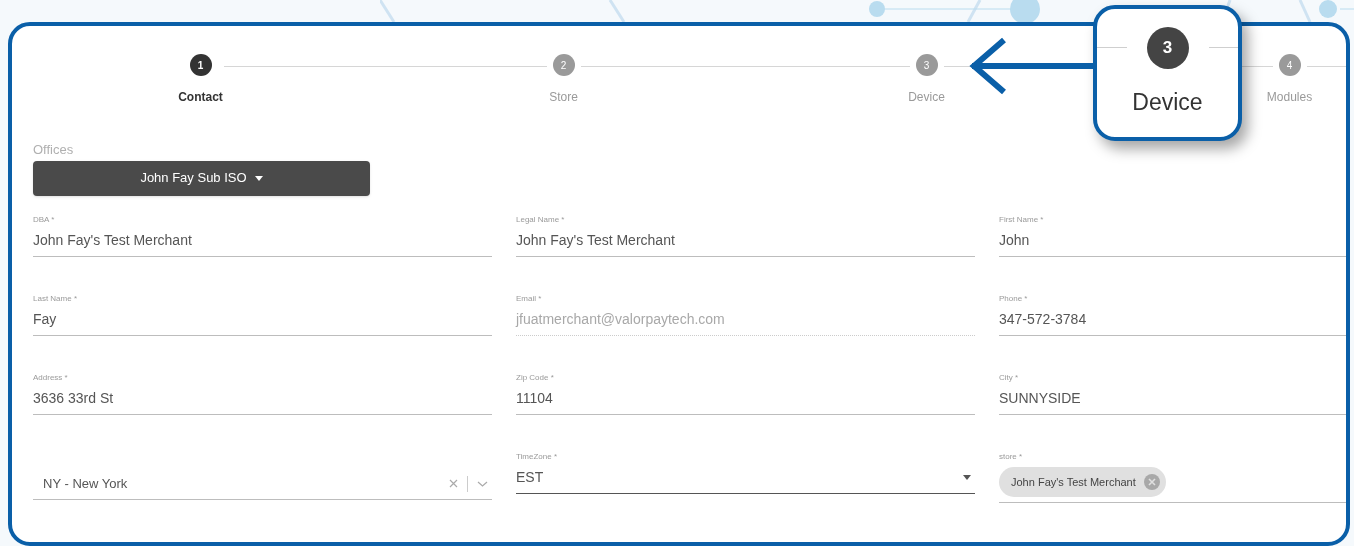  What do you see at coordinates (745, 478) in the screenshot?
I see `timezone-select-field: EST` at bounding box center [745, 478].